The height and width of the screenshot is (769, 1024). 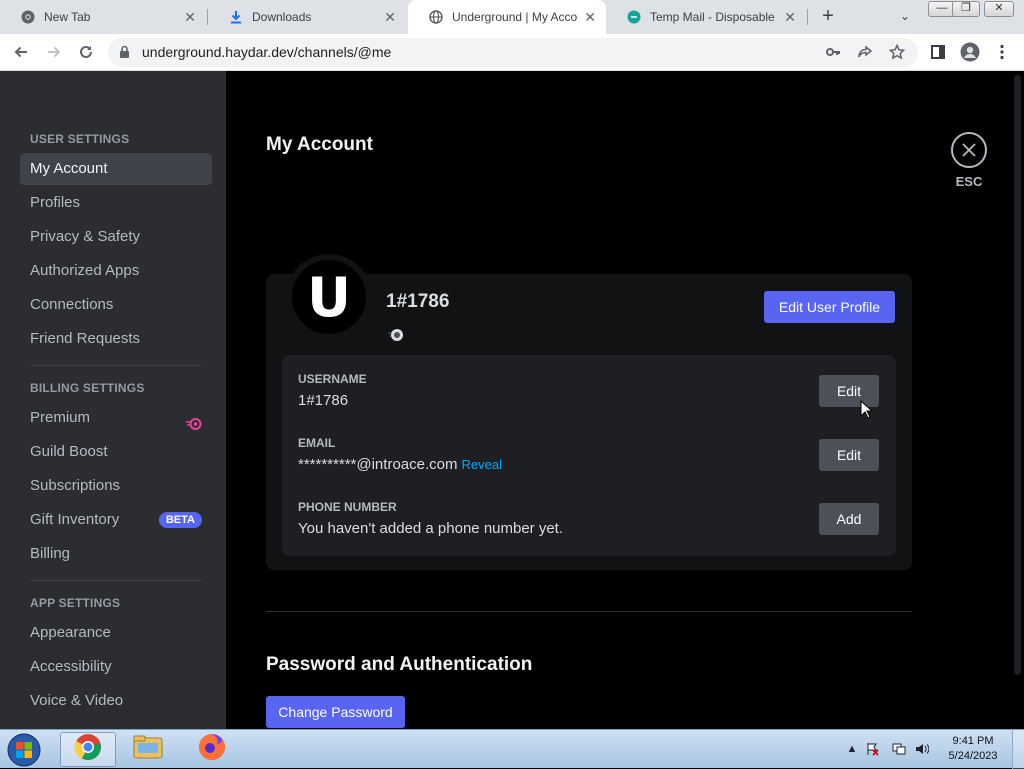 I want to click on tab-underground: Underground | My Account ✕, so click(x=507, y=17).